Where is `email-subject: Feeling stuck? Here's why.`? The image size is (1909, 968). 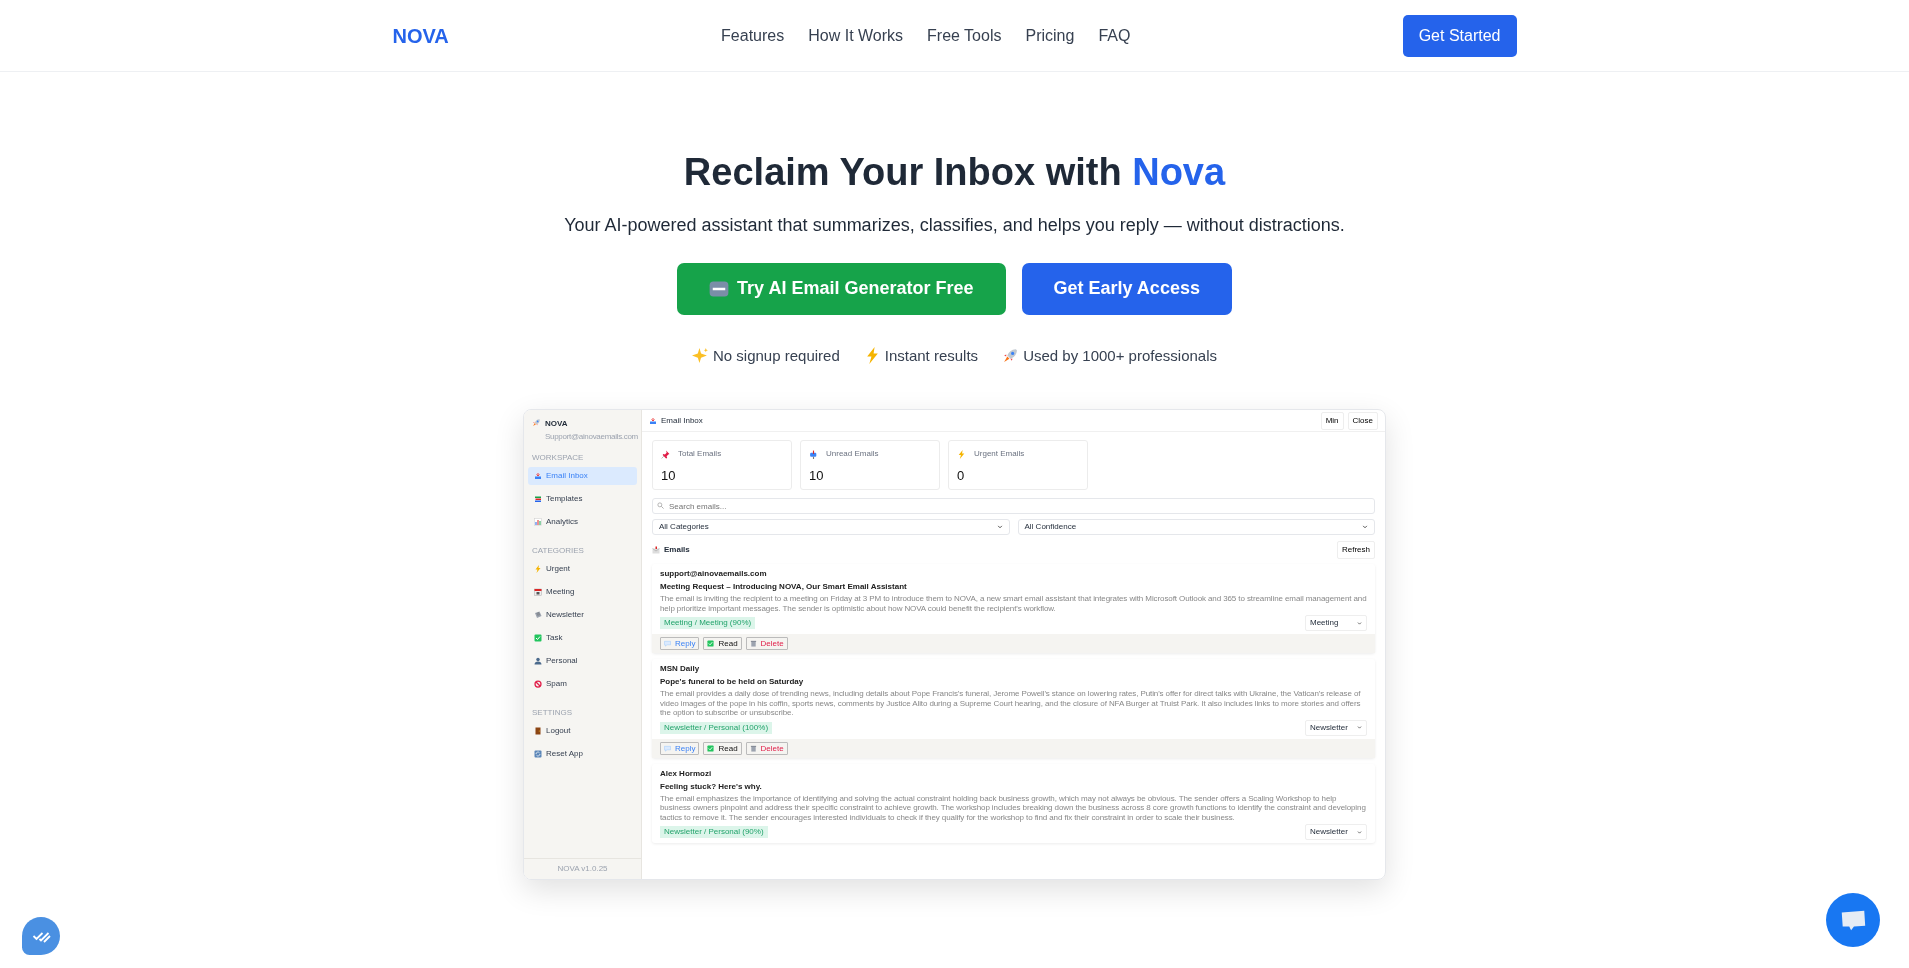
email-subject: Feeling stuck? Here's why. is located at coordinates (711, 786).